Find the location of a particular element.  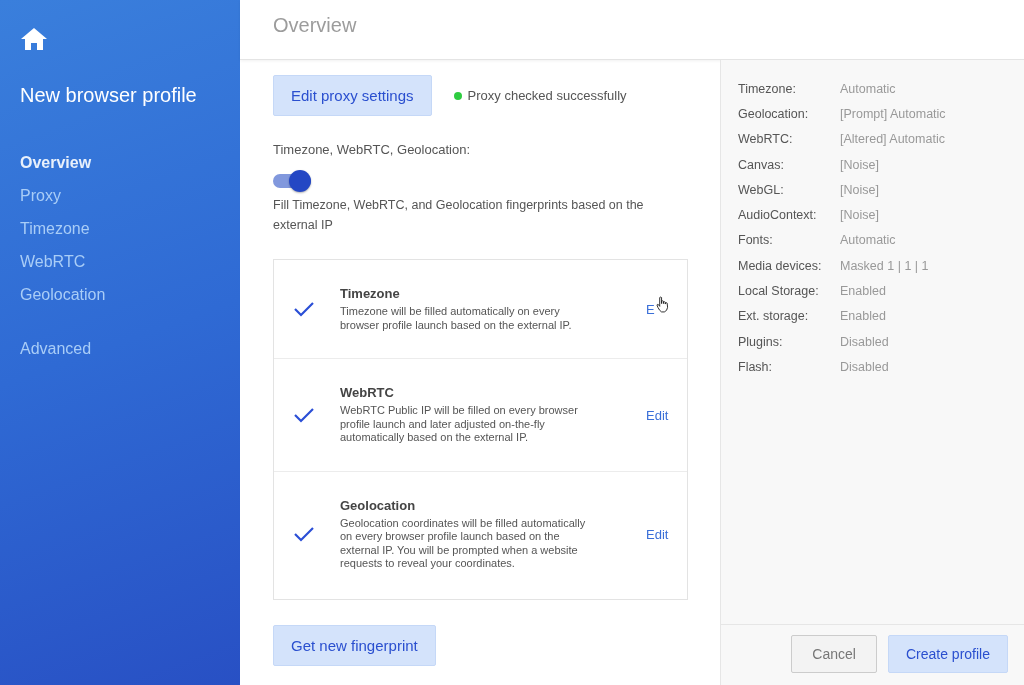

create-profile-button: Create profile is located at coordinates (947, 654).